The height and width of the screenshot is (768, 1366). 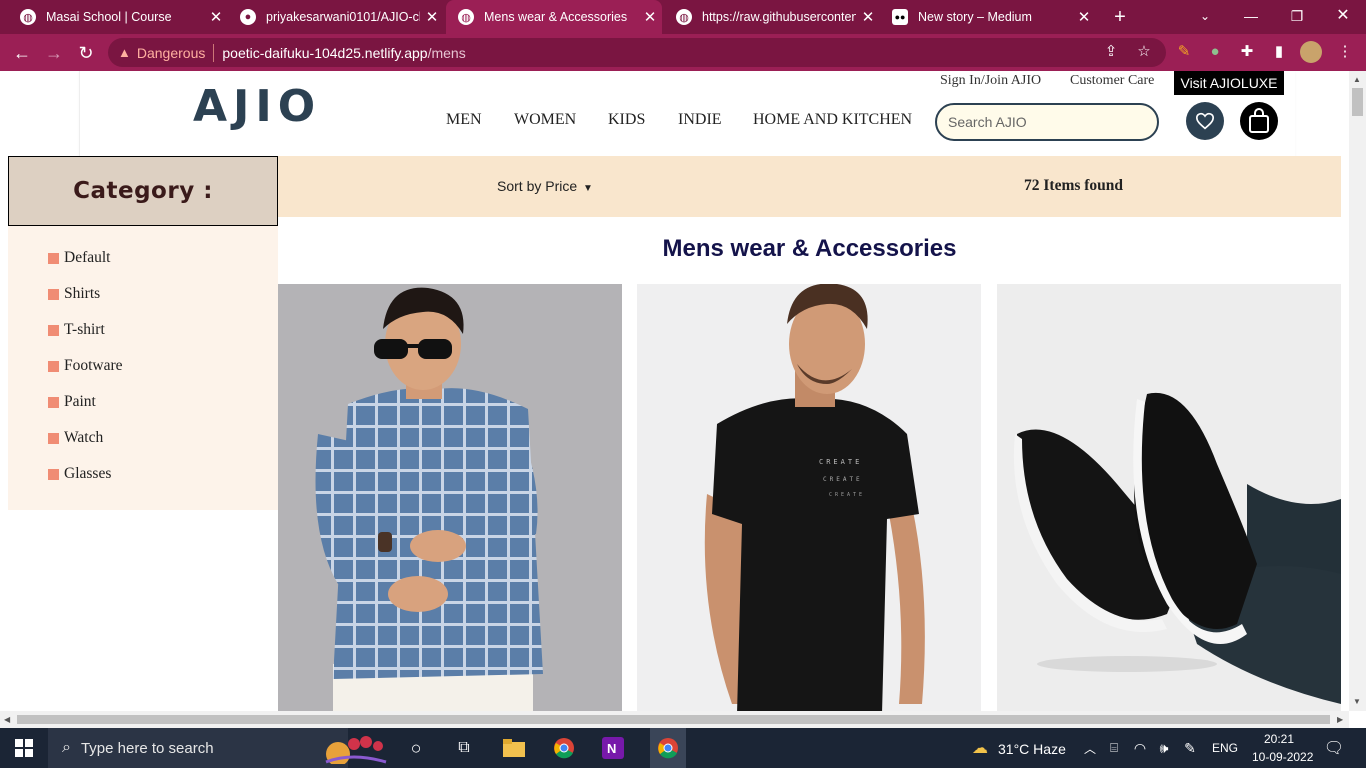 I want to click on tab-raw-github: ◍ https://raw.githubuserconten ✕, so click(x=772, y=17).